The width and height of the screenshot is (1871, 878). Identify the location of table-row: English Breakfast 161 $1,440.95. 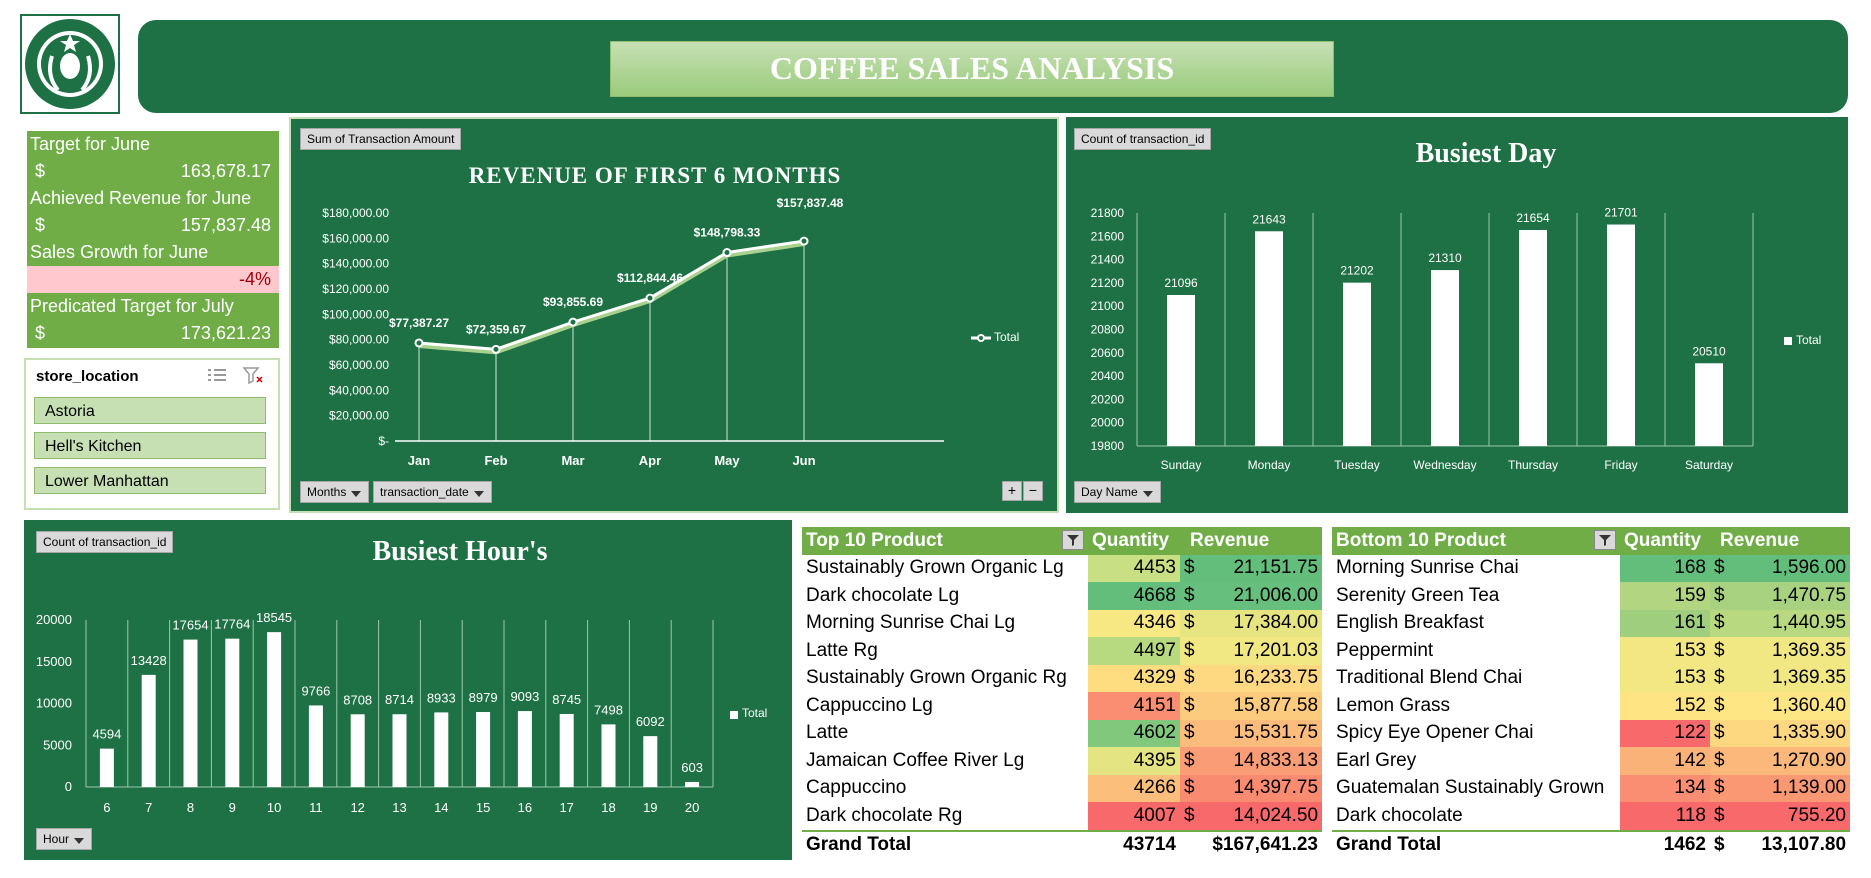
(1591, 623).